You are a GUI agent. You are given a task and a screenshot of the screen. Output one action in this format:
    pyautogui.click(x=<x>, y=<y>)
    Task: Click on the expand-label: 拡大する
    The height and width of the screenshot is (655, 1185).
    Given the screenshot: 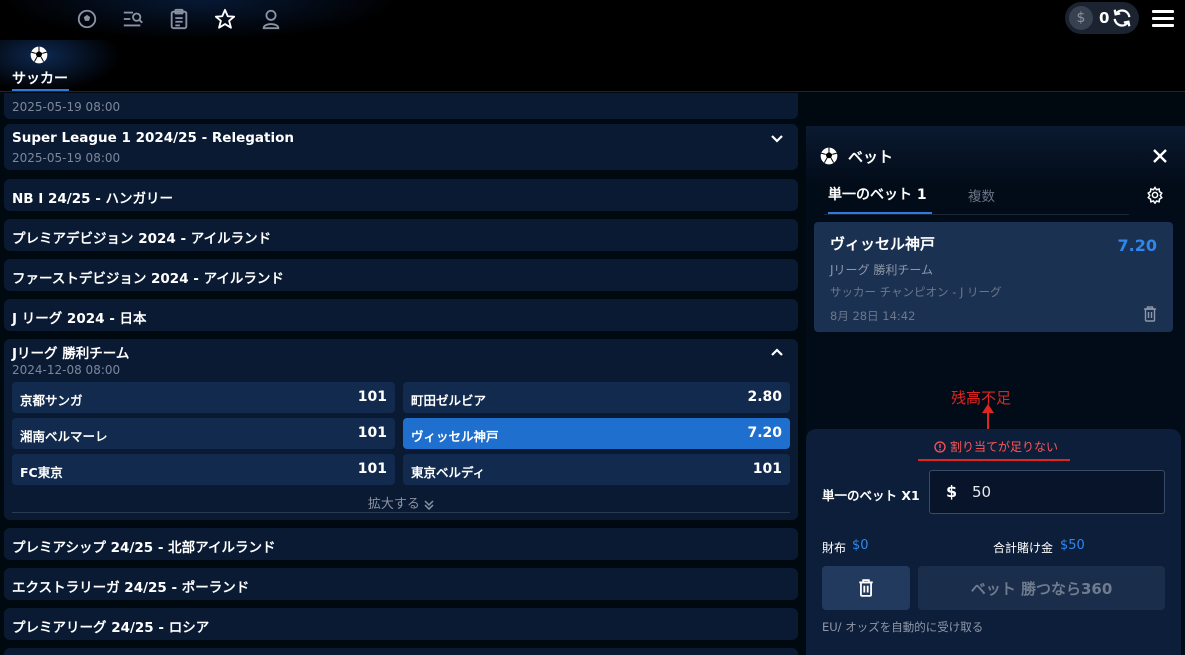 What is the action you would take?
    pyautogui.click(x=393, y=504)
    